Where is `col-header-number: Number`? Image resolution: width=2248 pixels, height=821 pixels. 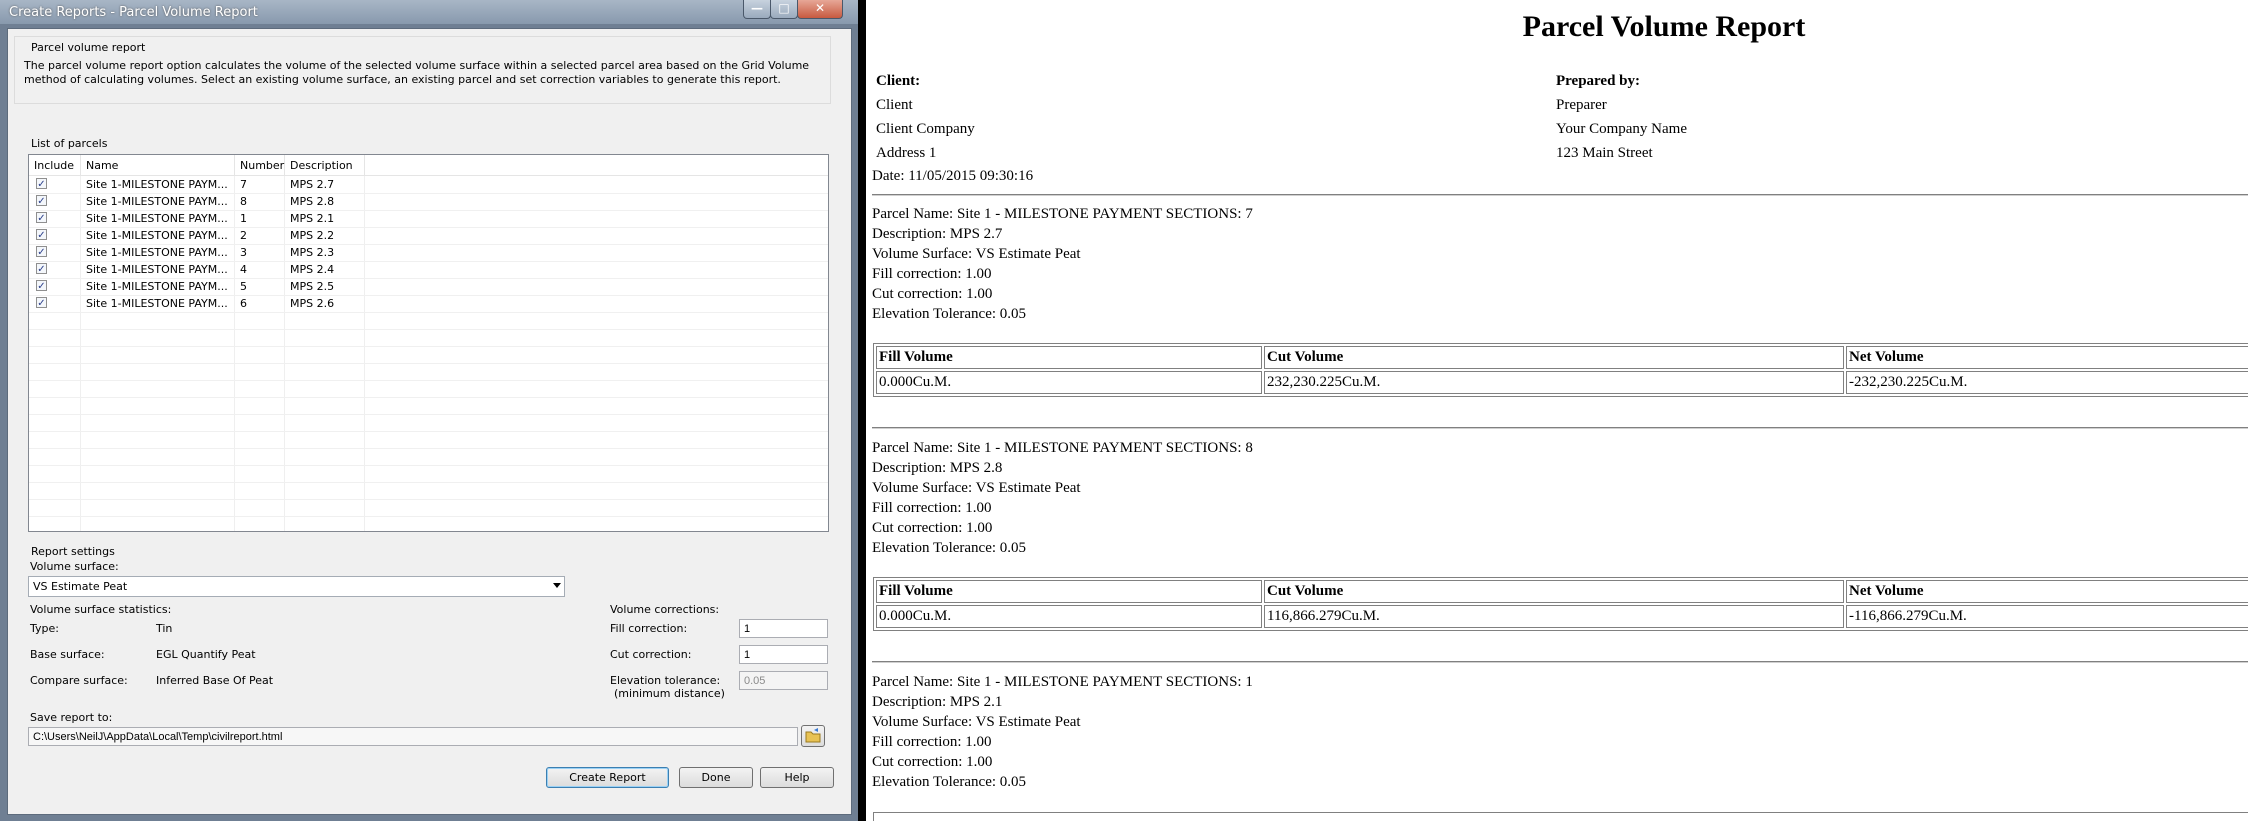 col-header-number: Number is located at coordinates (260, 165).